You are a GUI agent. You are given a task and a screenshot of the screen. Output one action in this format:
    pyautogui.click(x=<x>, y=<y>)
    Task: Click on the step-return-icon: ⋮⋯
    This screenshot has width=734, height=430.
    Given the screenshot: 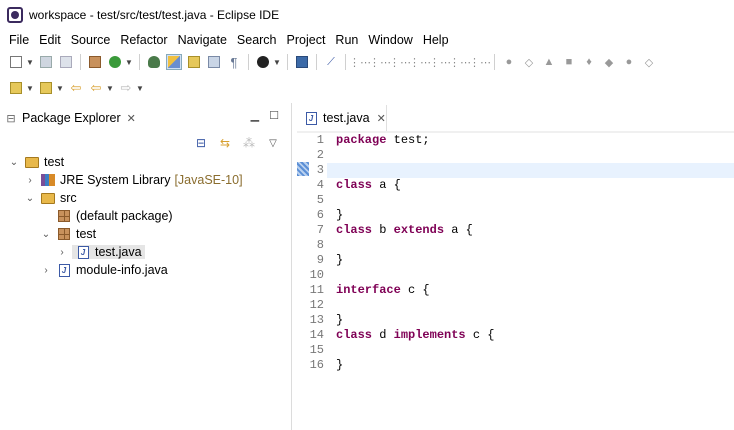 What is the action you would take?
    pyautogui.click(x=480, y=62)
    